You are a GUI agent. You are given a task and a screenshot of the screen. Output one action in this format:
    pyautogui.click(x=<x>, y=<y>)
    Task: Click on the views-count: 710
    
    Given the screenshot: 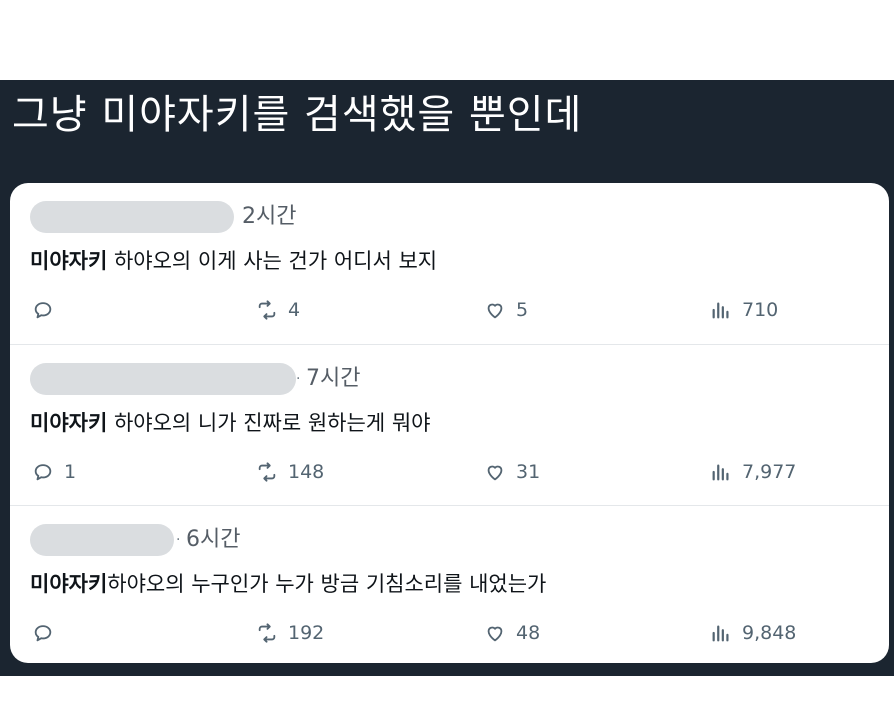 What is the action you would take?
    pyautogui.click(x=760, y=310)
    